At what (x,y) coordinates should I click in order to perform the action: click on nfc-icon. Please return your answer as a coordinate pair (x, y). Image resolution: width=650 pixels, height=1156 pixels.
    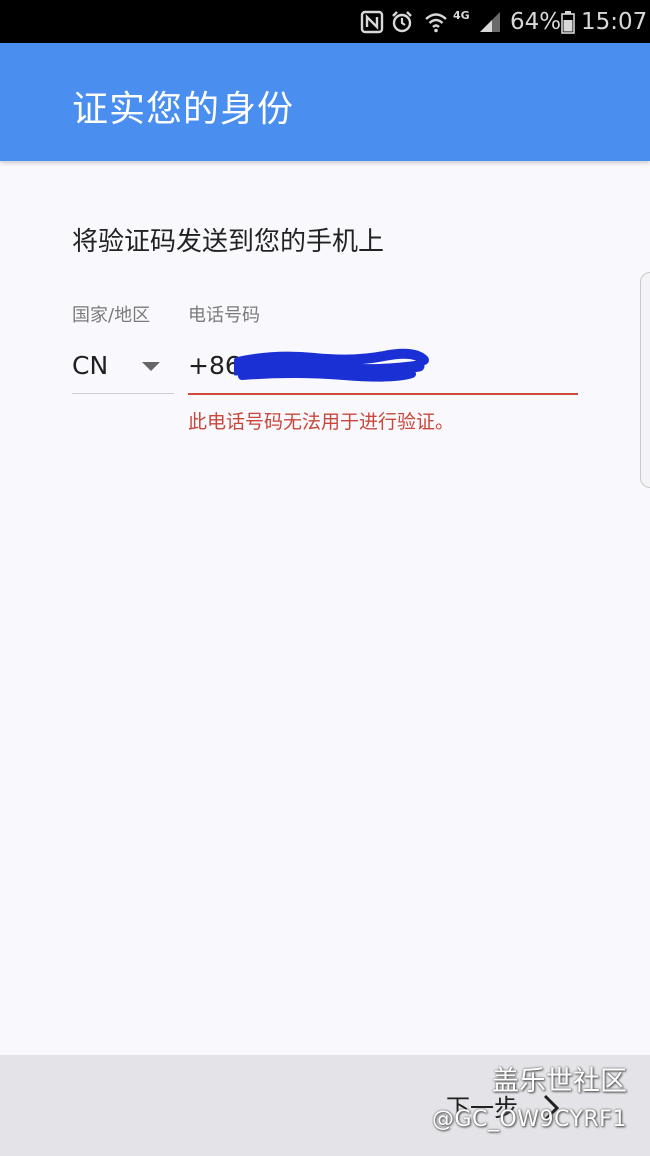
    Looking at the image, I should click on (372, 21).